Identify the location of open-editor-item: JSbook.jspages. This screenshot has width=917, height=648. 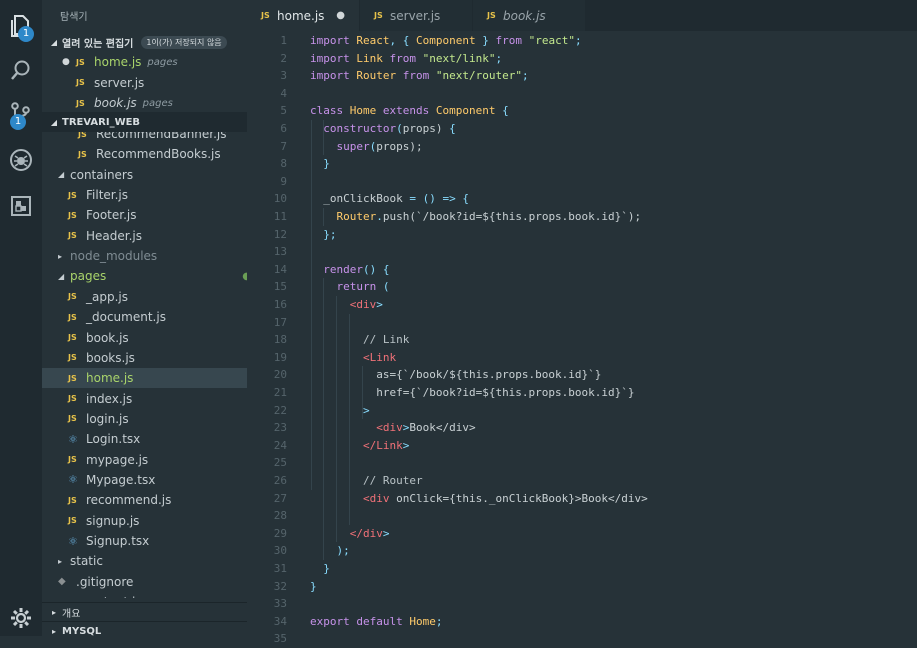
(144, 103).